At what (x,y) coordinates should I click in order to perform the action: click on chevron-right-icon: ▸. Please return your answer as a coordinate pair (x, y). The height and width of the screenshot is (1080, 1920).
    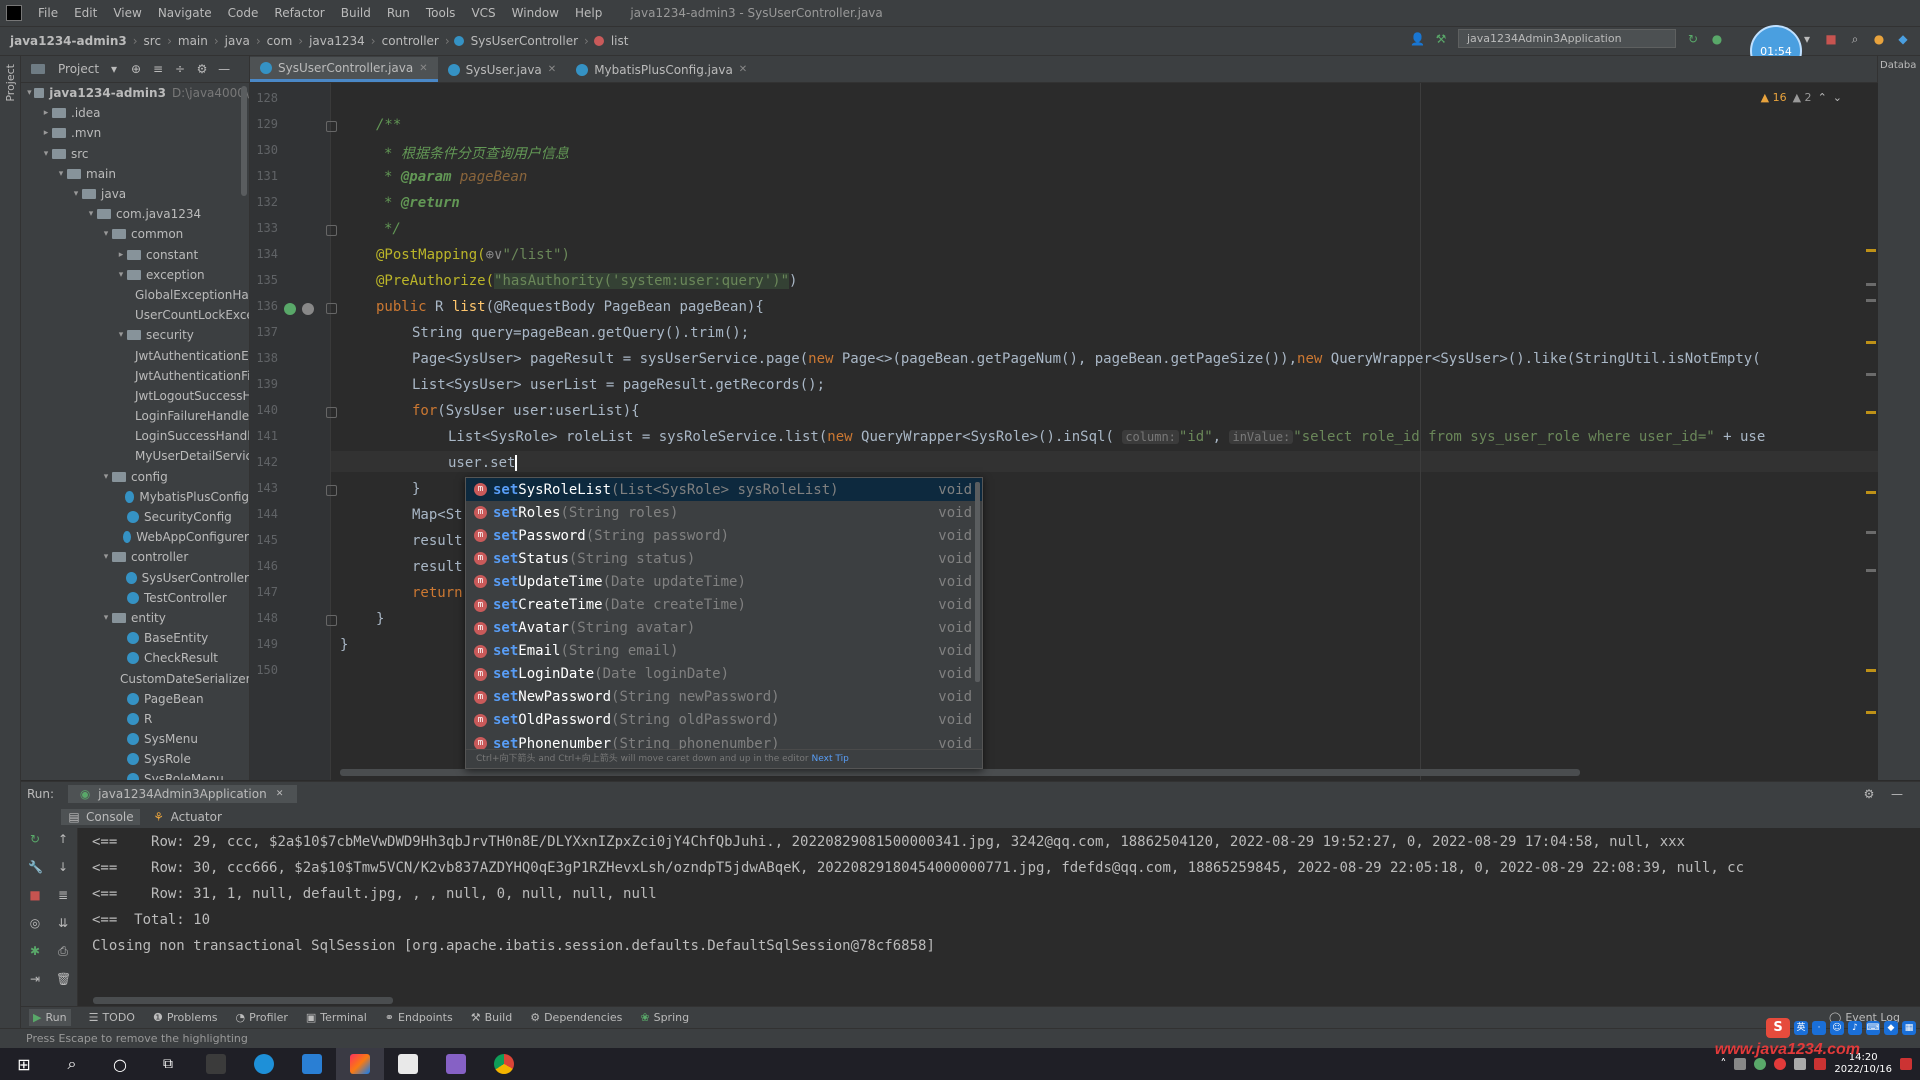
    Looking at the image, I should click on (46, 133).